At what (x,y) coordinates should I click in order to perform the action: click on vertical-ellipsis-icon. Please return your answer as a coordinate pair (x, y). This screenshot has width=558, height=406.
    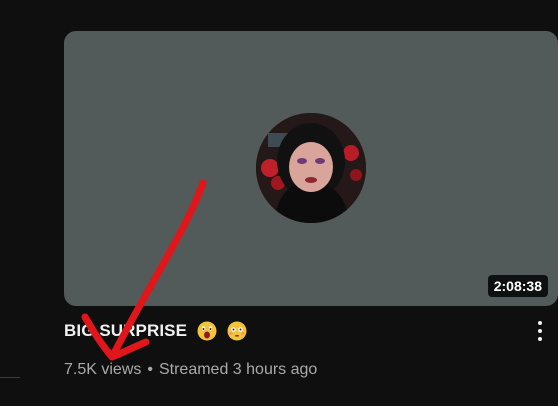
    Looking at the image, I should click on (540, 331).